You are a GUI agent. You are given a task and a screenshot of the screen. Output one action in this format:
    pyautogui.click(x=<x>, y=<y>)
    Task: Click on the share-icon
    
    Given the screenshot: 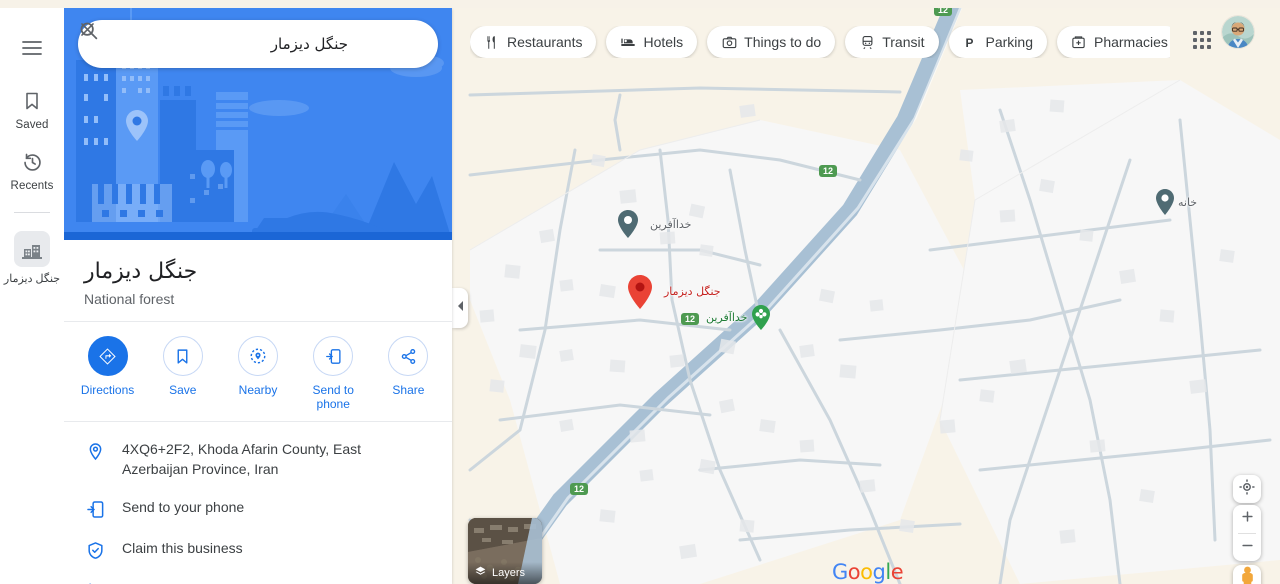 What is the action you would take?
    pyautogui.click(x=408, y=356)
    